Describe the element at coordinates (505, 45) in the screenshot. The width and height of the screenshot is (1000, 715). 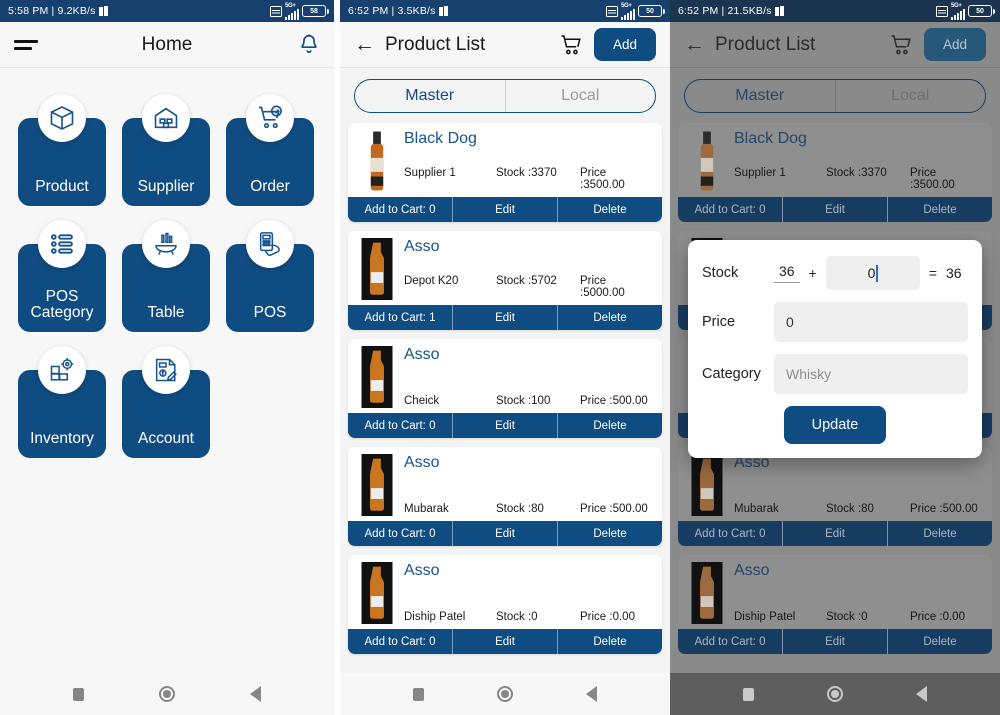
I see `app-bar-product-list: ← Product List Add` at that location.